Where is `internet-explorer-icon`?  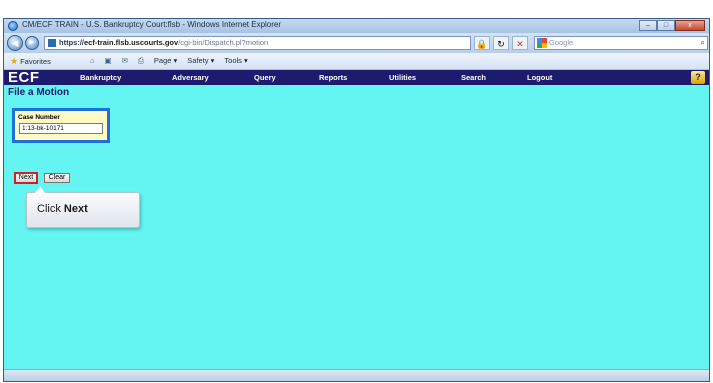 internet-explorer-icon is located at coordinates (13, 26).